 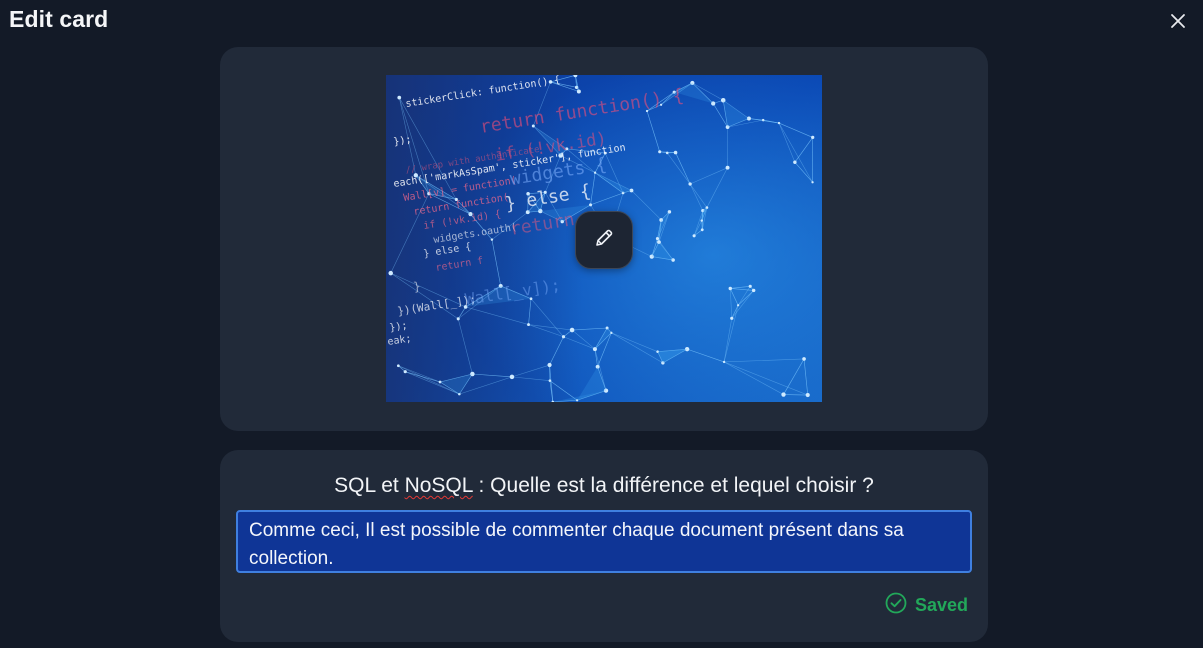 What do you see at coordinates (941, 605) in the screenshot?
I see `status-label: Saved` at bounding box center [941, 605].